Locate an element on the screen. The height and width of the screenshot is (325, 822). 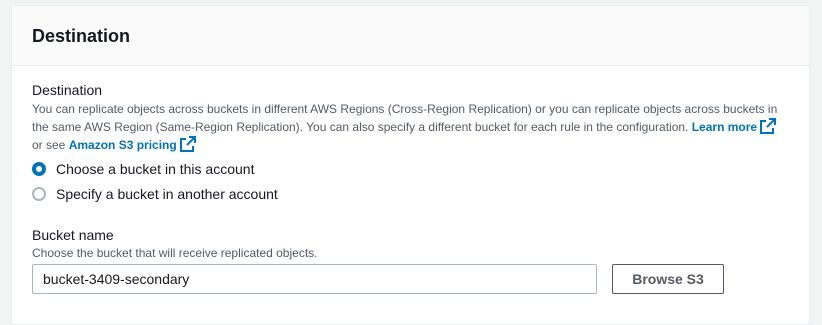
radio-option-this-account: Choose a bucket in this account is located at coordinates (420, 169).